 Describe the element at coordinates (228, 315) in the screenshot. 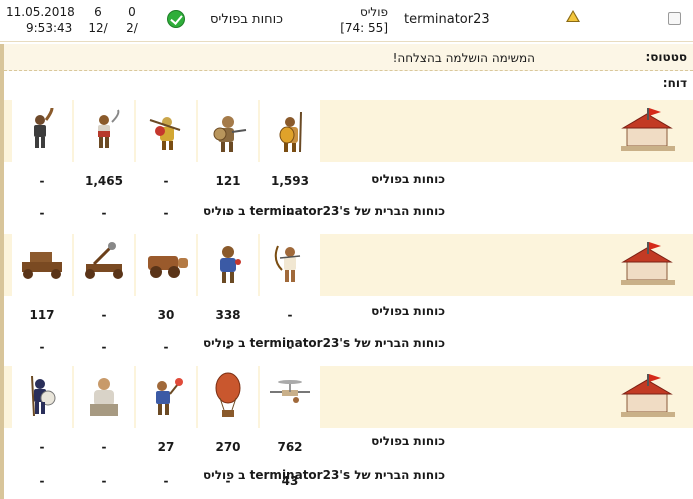

I see `own-troops-count: 338` at that location.